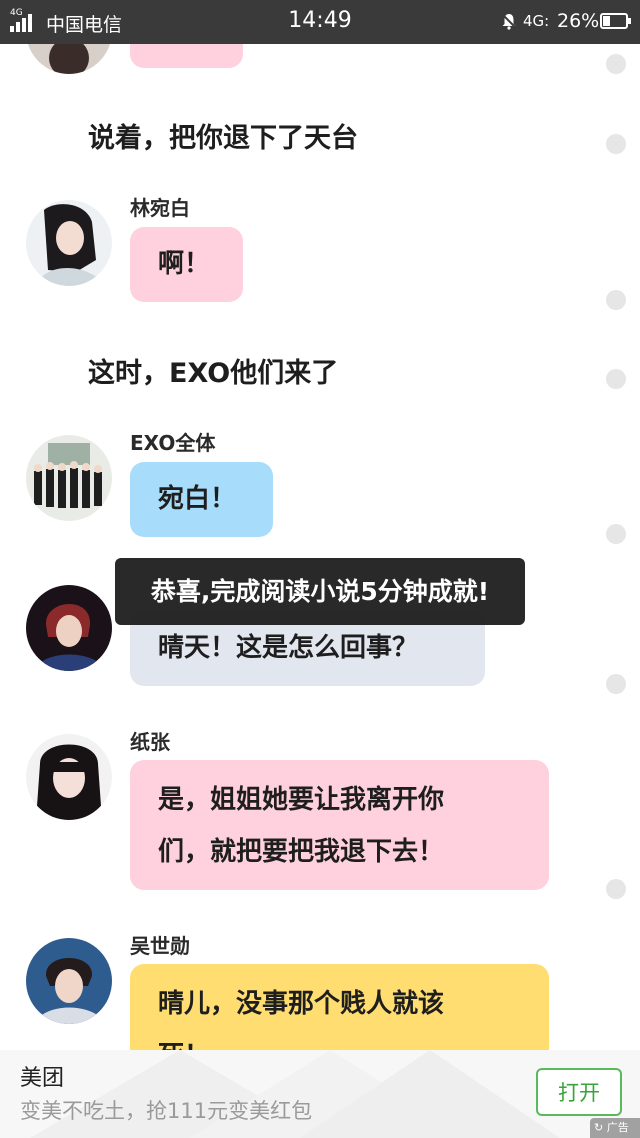 This screenshot has width=640, height=1138. I want to click on message-bubble: 晴儿，没事那个贱人就该 死！, so click(339, 1007).